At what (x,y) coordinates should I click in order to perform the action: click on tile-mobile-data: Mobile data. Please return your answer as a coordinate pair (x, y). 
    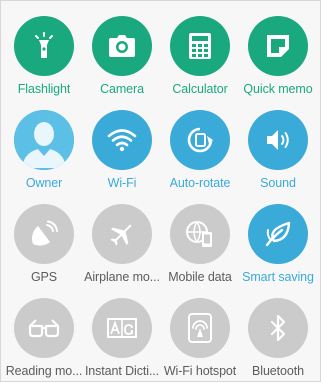
    Looking at the image, I should click on (200, 242).